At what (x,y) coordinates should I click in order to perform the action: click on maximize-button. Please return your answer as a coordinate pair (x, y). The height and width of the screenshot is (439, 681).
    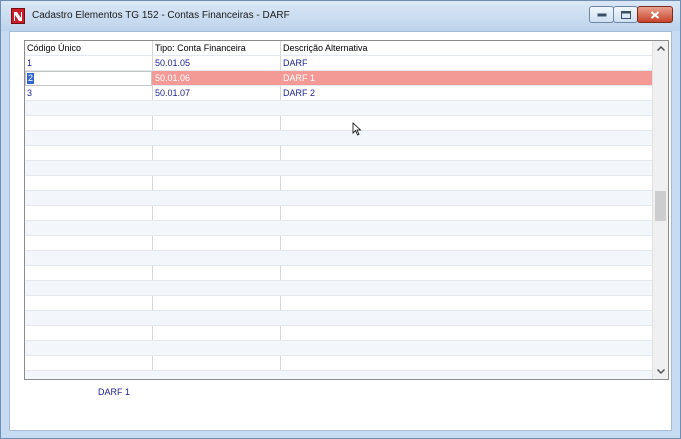
    Looking at the image, I should click on (625, 14).